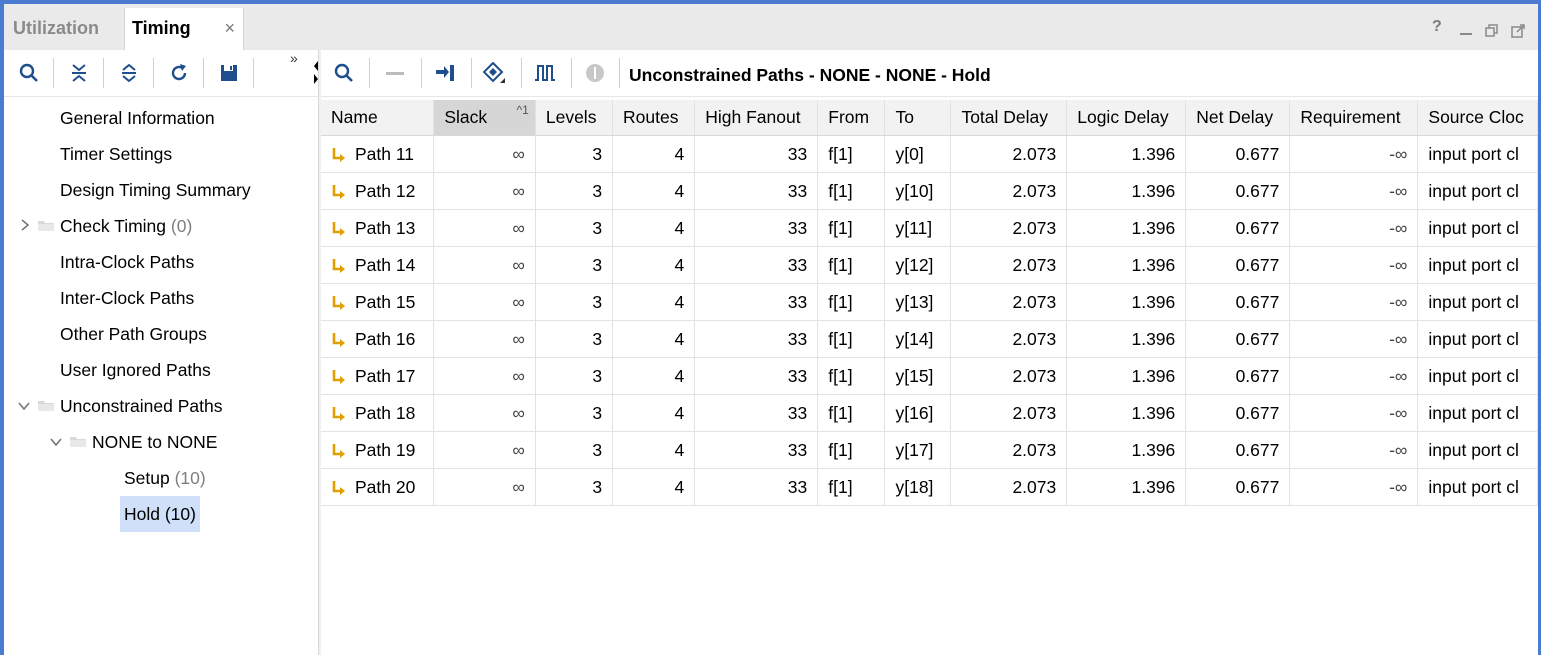 This screenshot has width=1541, height=655. Describe the element at coordinates (133, 334) in the screenshot. I see `tree-item-other-path-groups: Other Path Groups` at that location.